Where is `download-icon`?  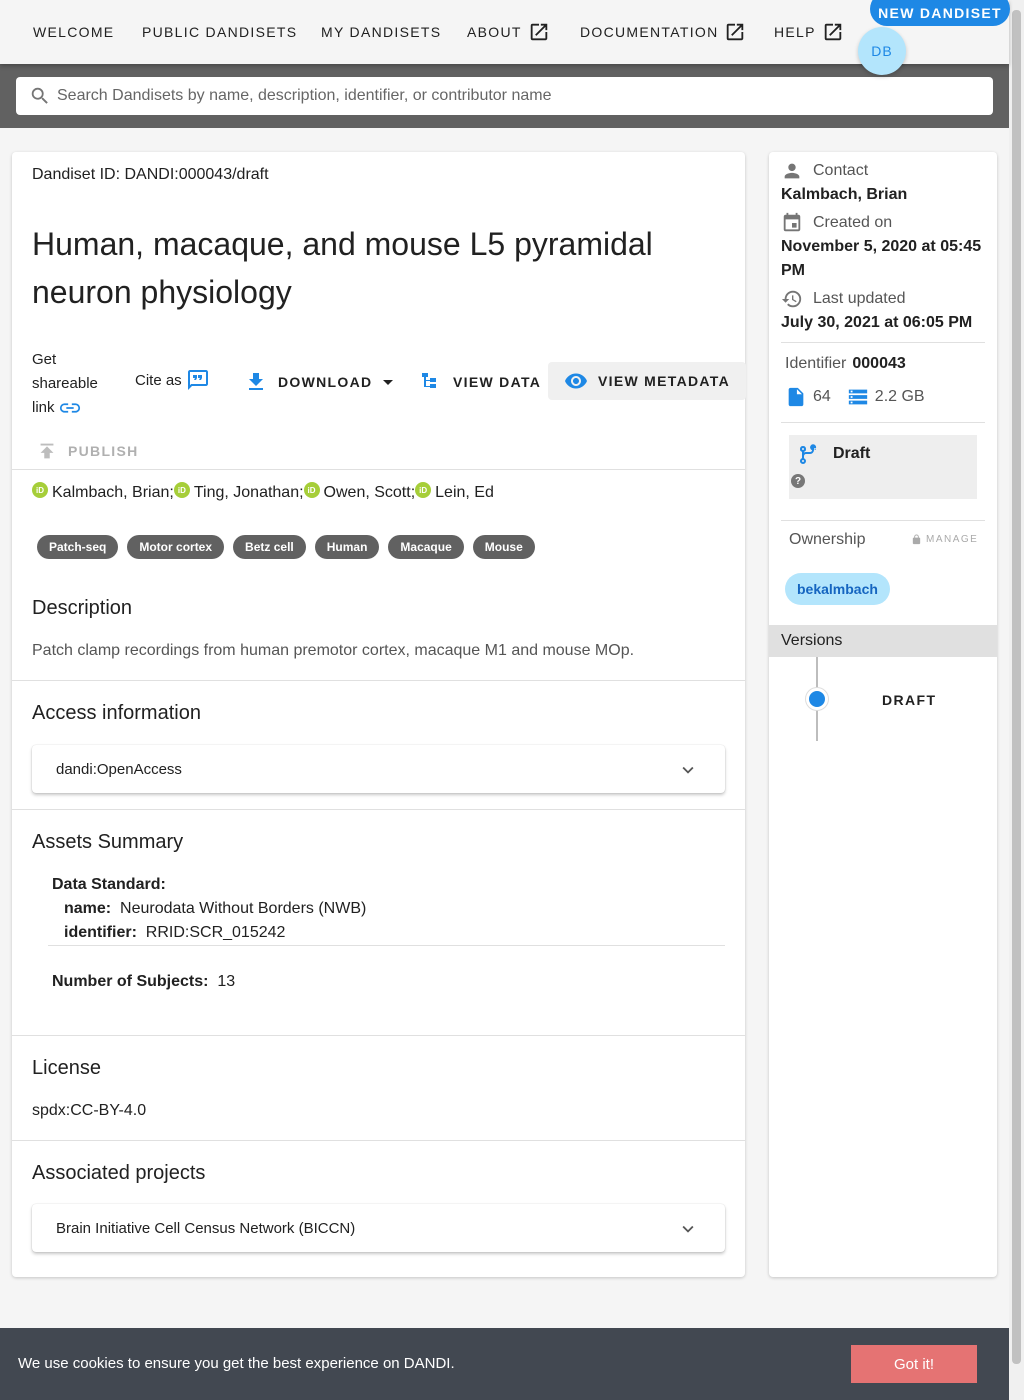
download-icon is located at coordinates (256, 381).